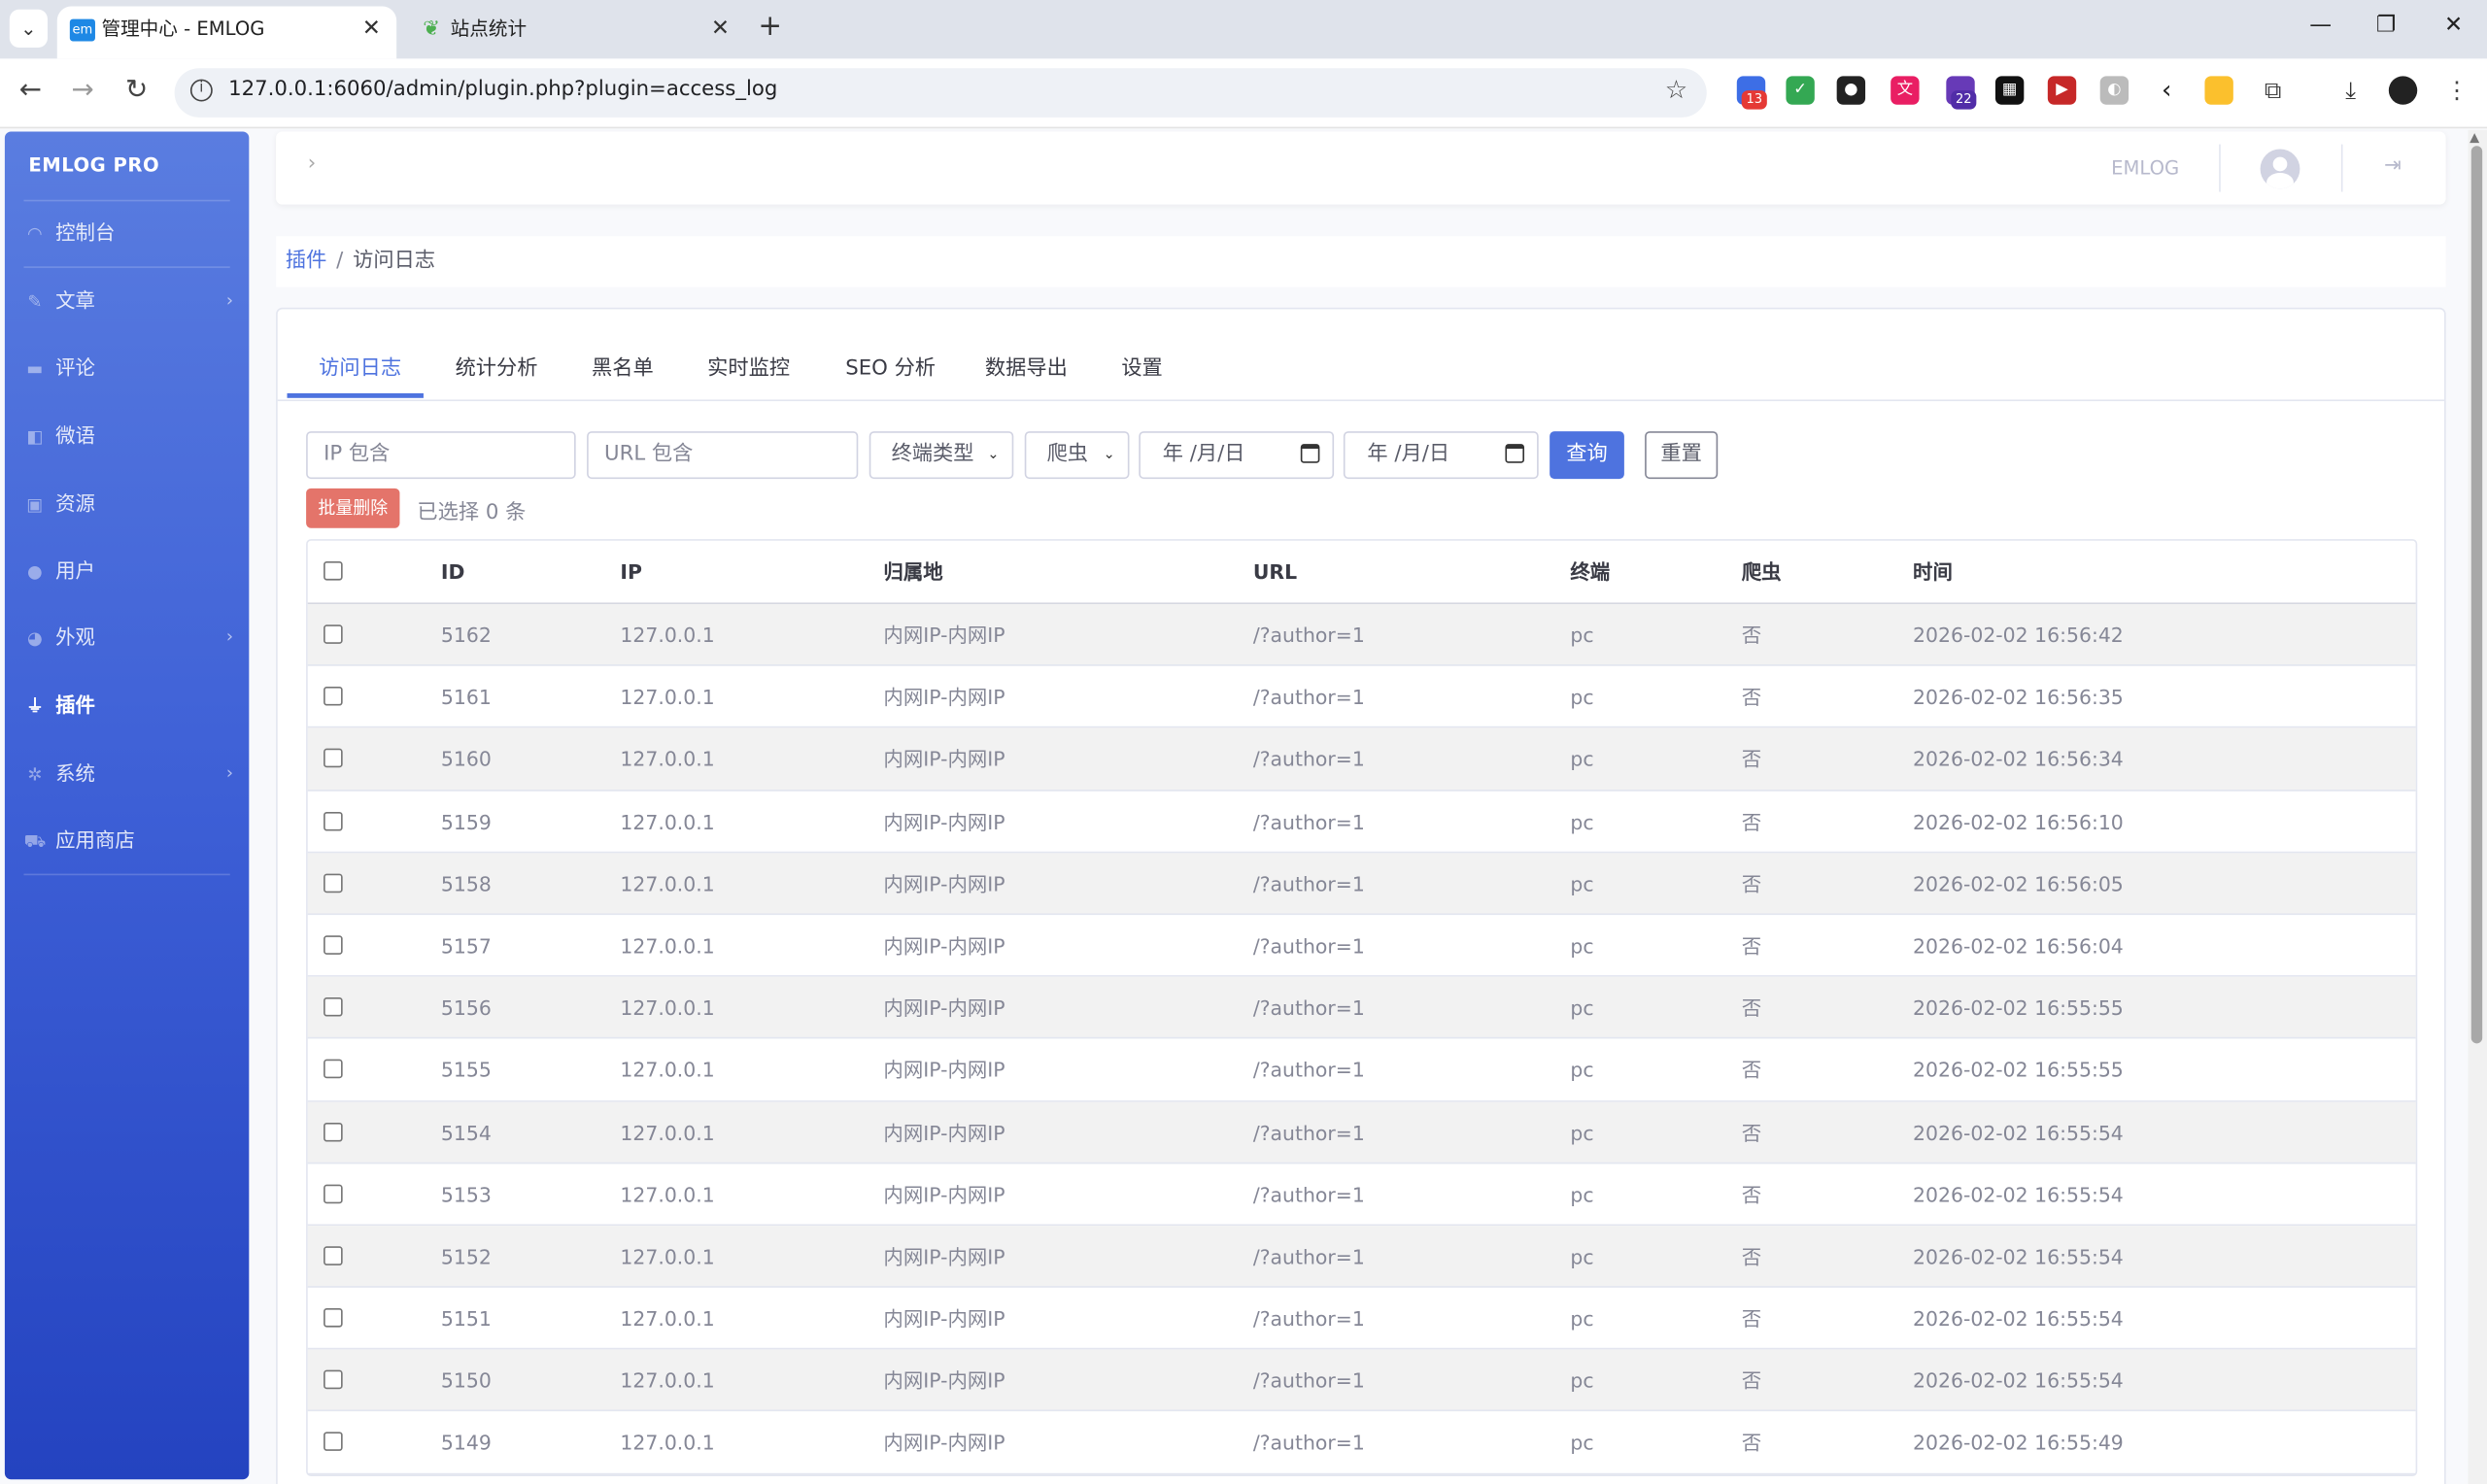 Image resolution: width=2487 pixels, height=1484 pixels. What do you see at coordinates (944, 946) in the screenshot?
I see `cell-location: 内网IP-内网IP` at bounding box center [944, 946].